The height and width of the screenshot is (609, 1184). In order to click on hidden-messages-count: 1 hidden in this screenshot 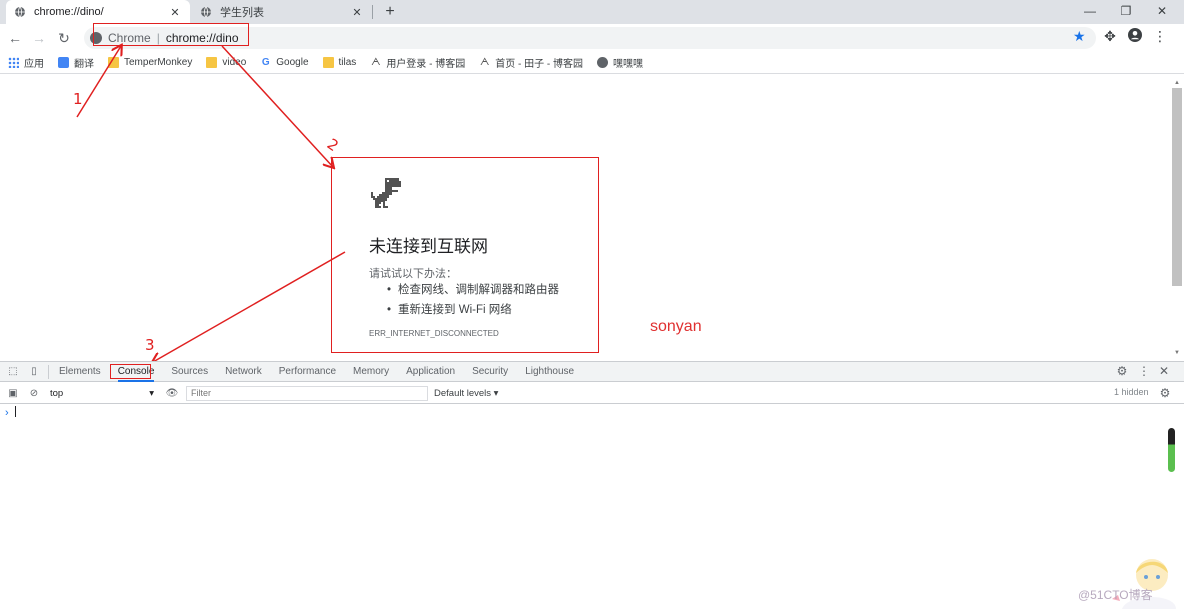, I will do `click(1131, 392)`.